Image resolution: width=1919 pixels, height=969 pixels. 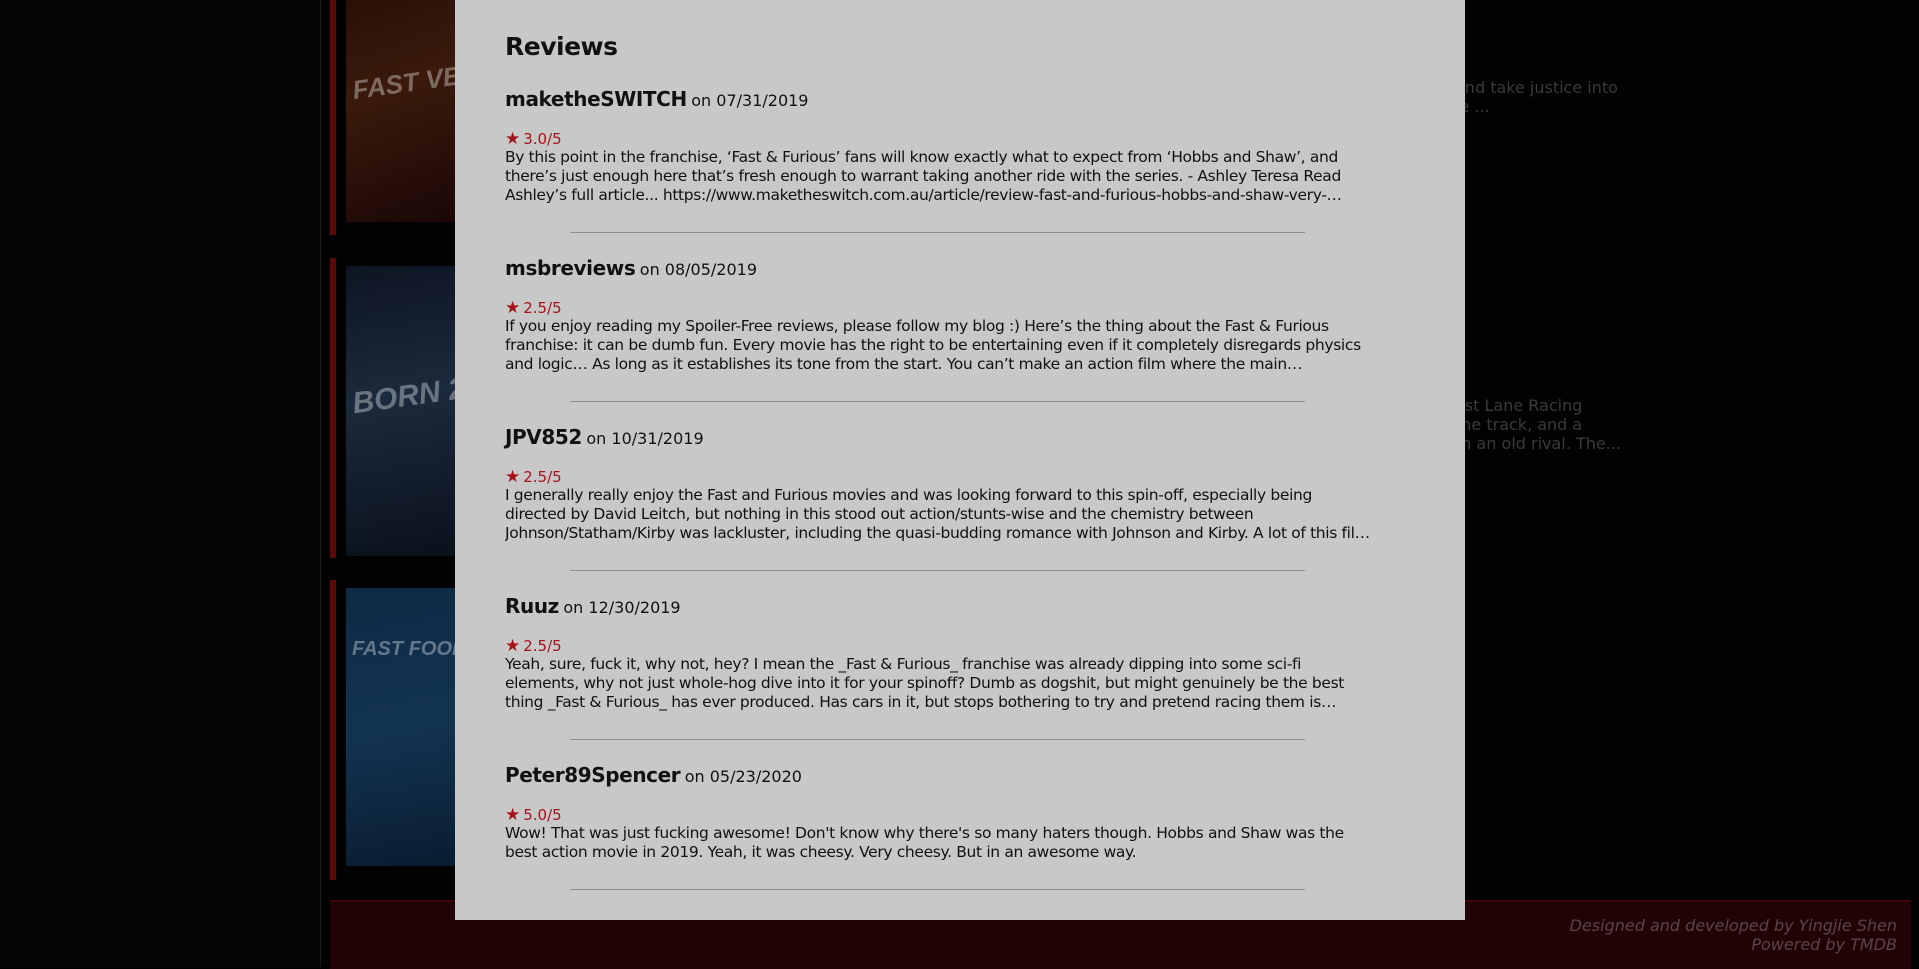 What do you see at coordinates (743, 776) in the screenshot?
I see `review-date: on 05/23/2020` at bounding box center [743, 776].